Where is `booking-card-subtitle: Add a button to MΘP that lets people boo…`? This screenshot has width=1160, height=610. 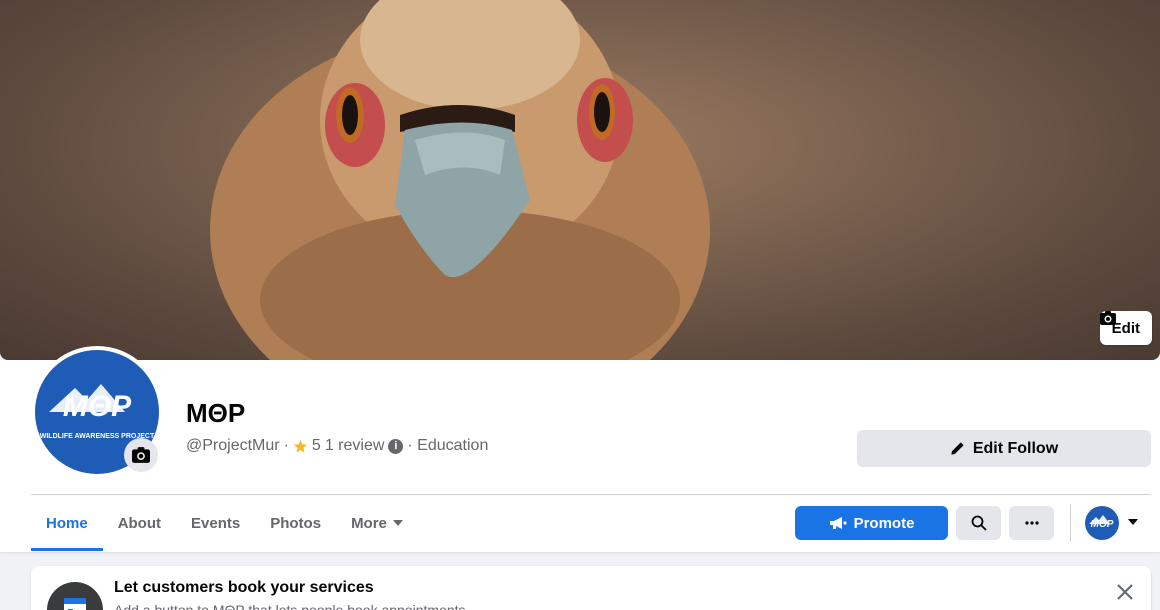 booking-card-subtitle: Add a button to MΘP that lets people boo… is located at coordinates (292, 606).